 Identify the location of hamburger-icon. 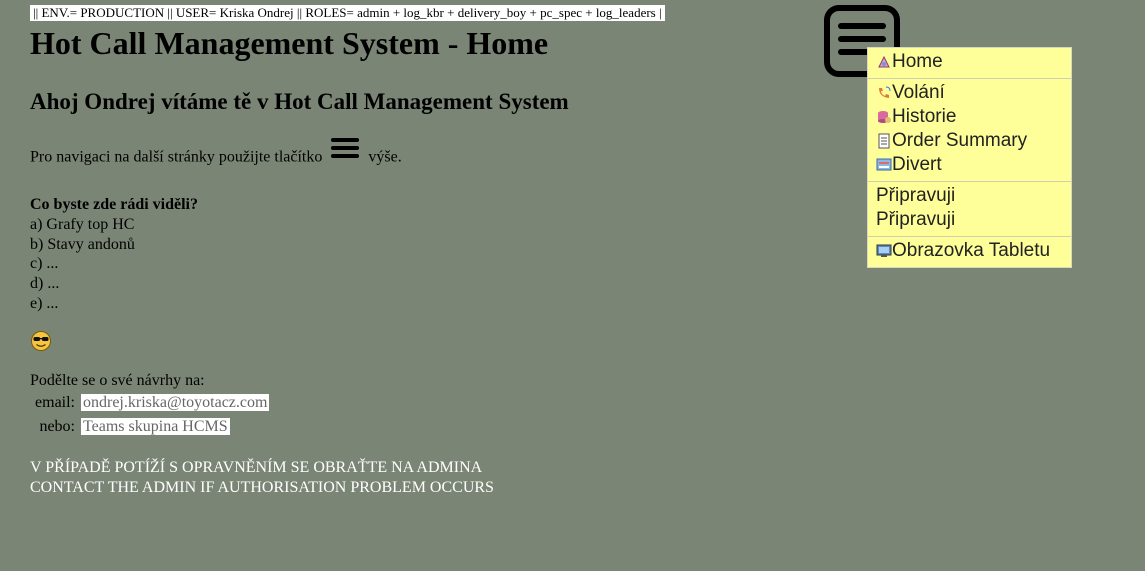
(345, 152).